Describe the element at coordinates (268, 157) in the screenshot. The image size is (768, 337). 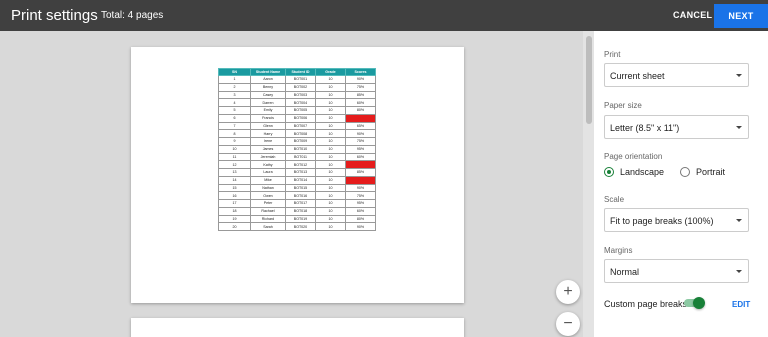
I see `table-cell: Jeremiah` at that location.